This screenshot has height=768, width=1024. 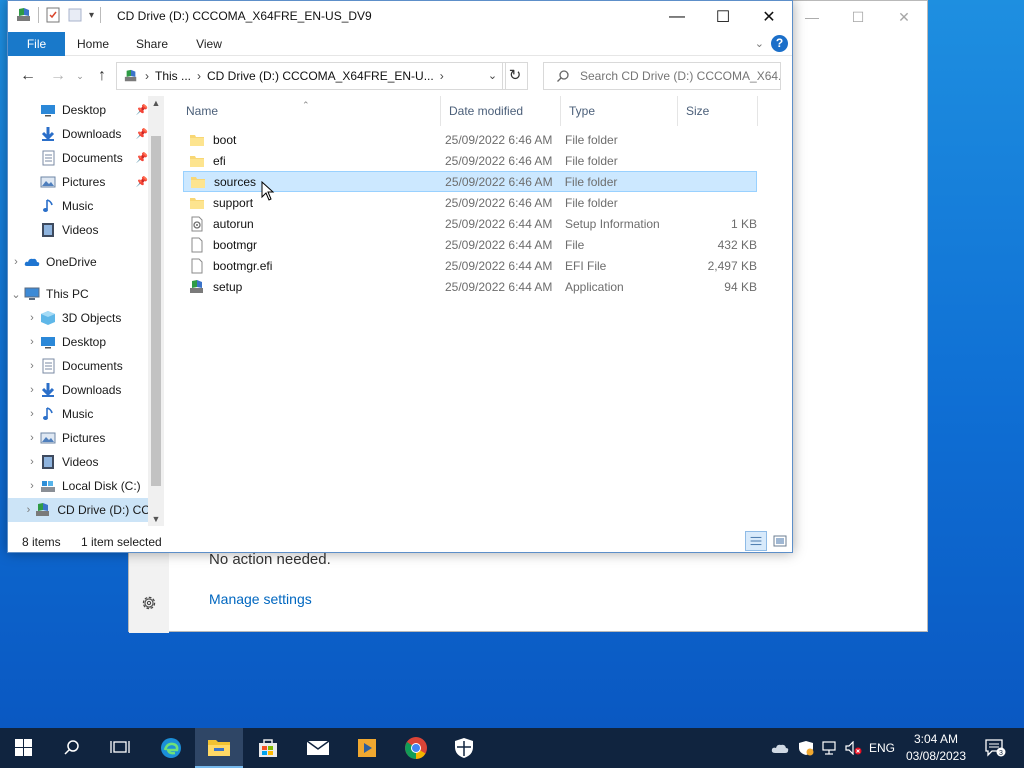 What do you see at coordinates (936, 748) in the screenshot?
I see `clock: 3:04 AM 03/08/2023` at bounding box center [936, 748].